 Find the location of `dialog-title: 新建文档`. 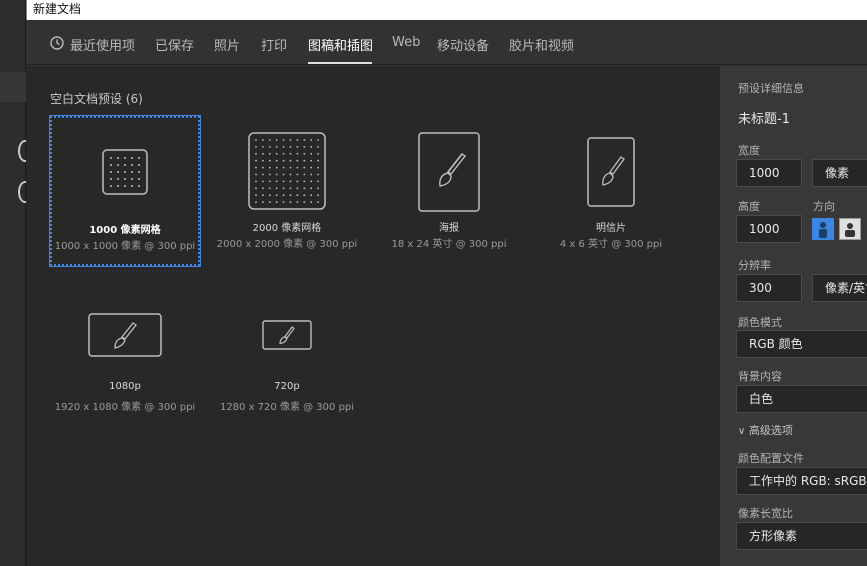

dialog-title: 新建文档 is located at coordinates (446, 10).